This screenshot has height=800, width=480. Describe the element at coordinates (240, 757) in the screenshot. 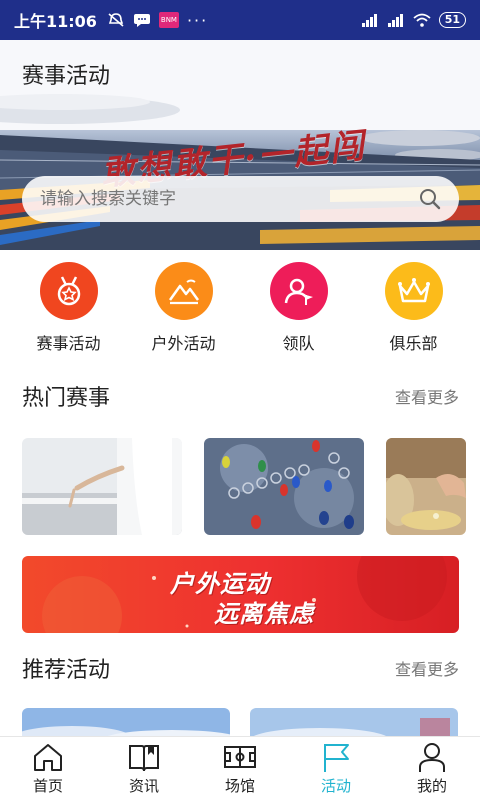

I see `field-icon` at that location.